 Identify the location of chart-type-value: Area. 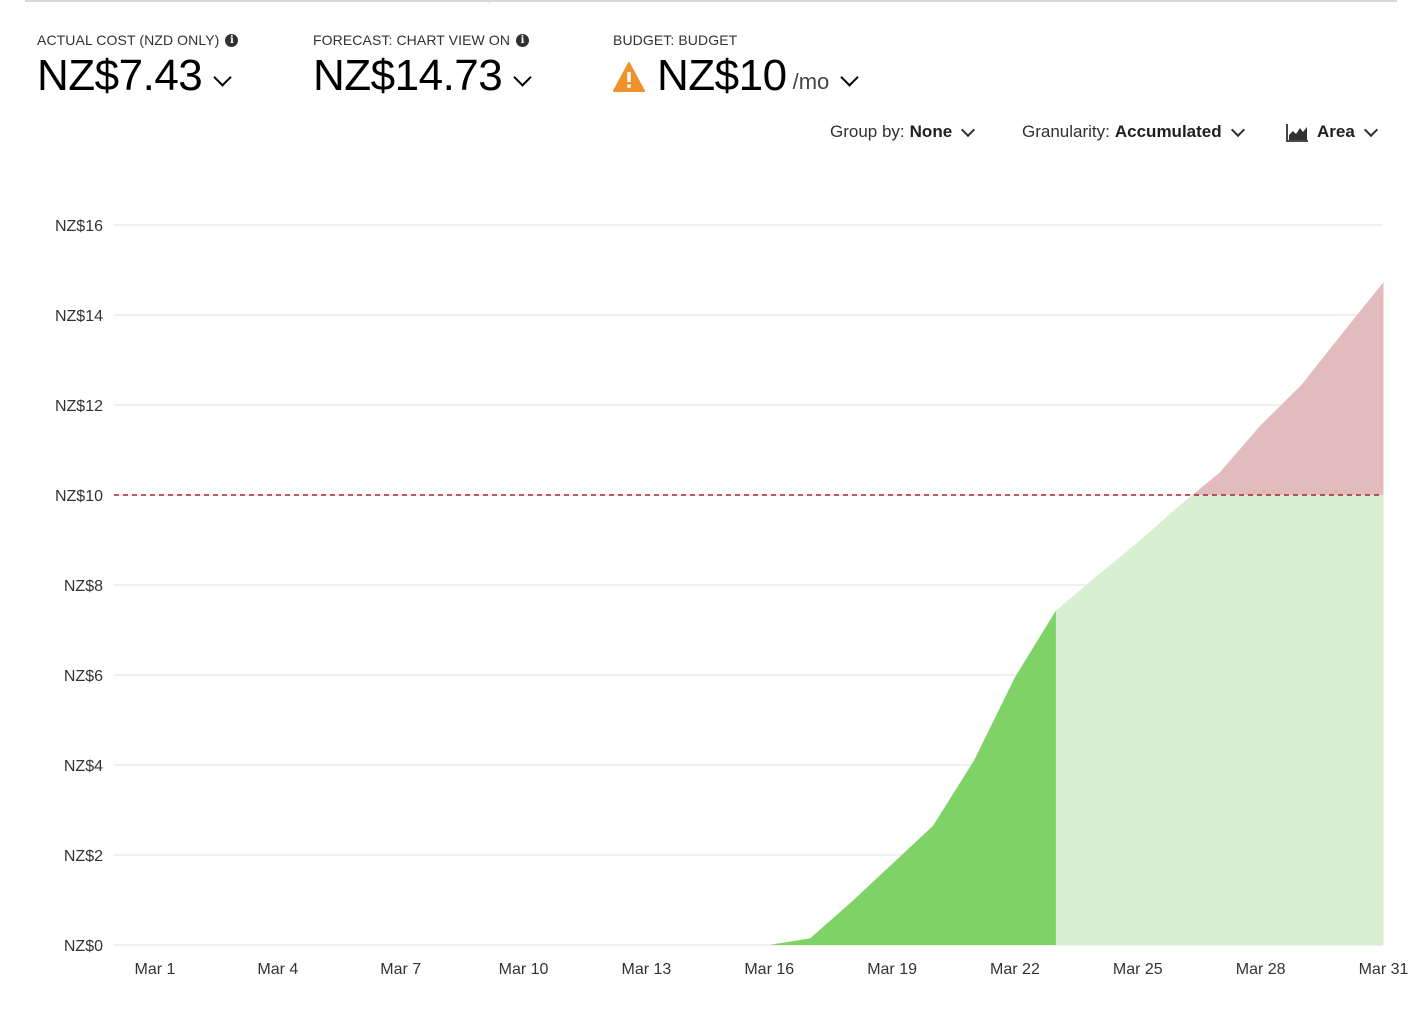
(1336, 131).